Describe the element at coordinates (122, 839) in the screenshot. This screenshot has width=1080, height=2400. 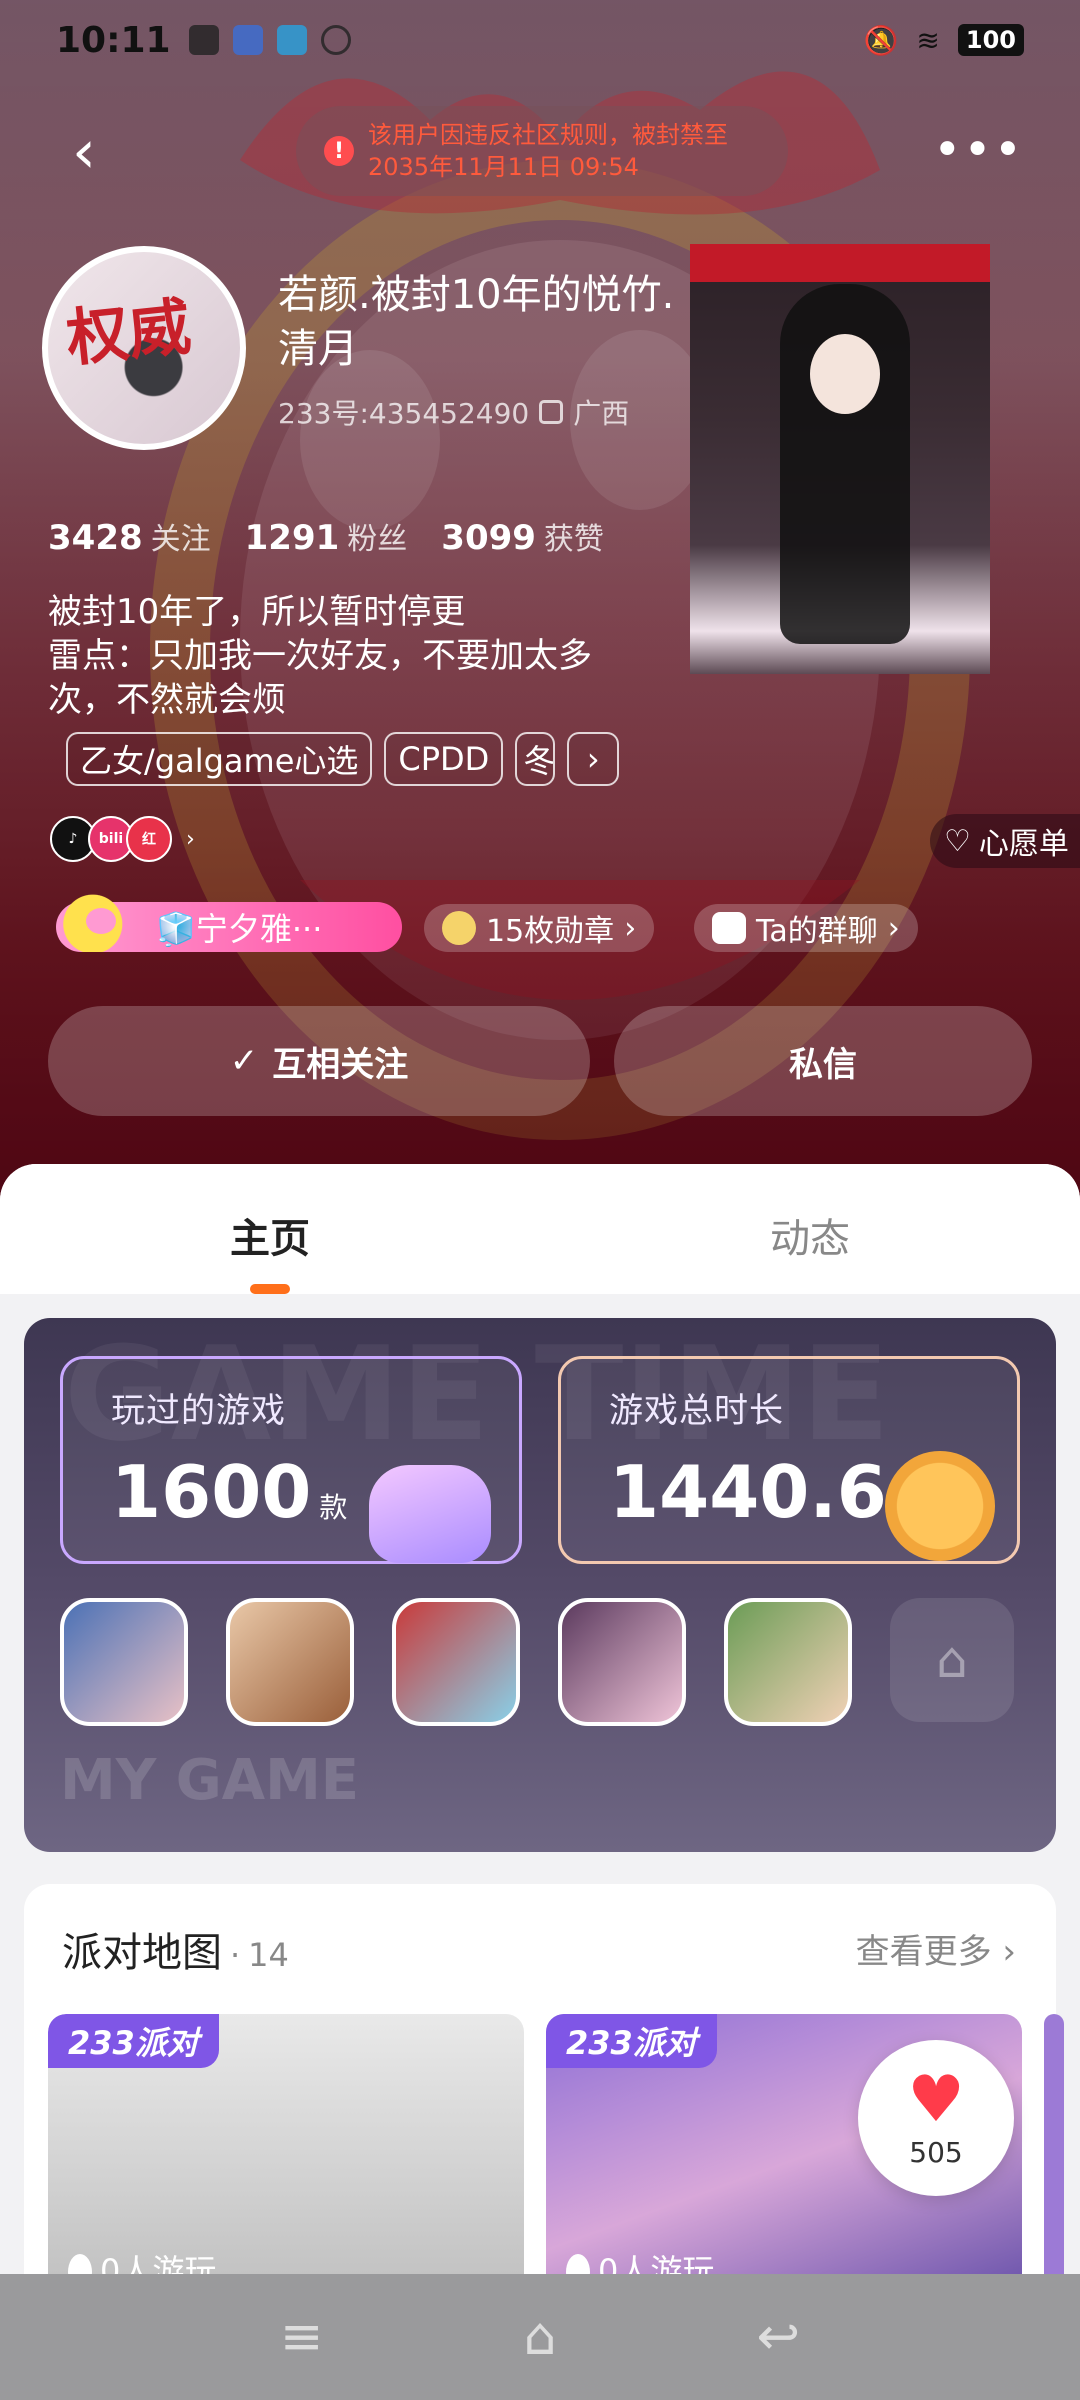
I see `social-links: ♪ bili 红 ›` at that location.